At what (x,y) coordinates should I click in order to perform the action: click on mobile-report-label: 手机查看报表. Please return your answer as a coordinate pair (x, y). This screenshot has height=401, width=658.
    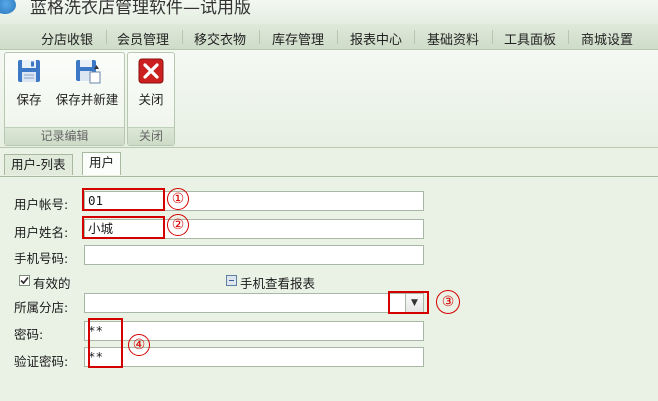
    Looking at the image, I should click on (278, 283).